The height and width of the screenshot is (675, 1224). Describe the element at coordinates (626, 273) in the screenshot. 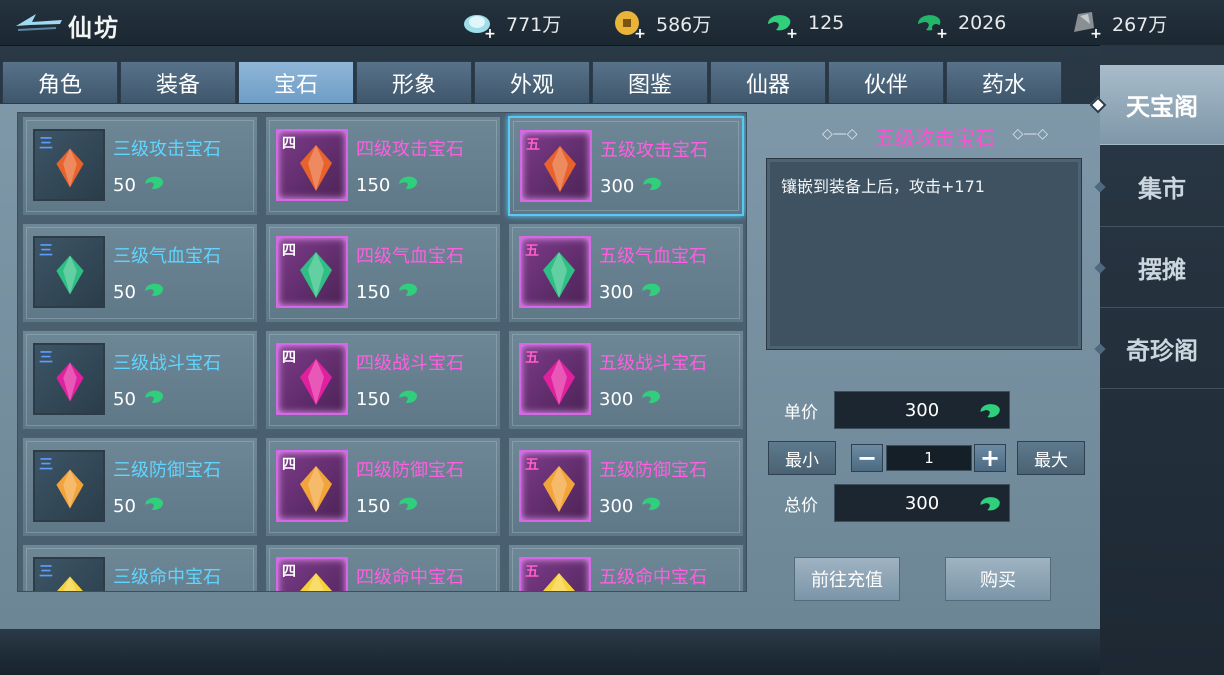

I see `item-card: 五 五级气血宝石 300` at that location.